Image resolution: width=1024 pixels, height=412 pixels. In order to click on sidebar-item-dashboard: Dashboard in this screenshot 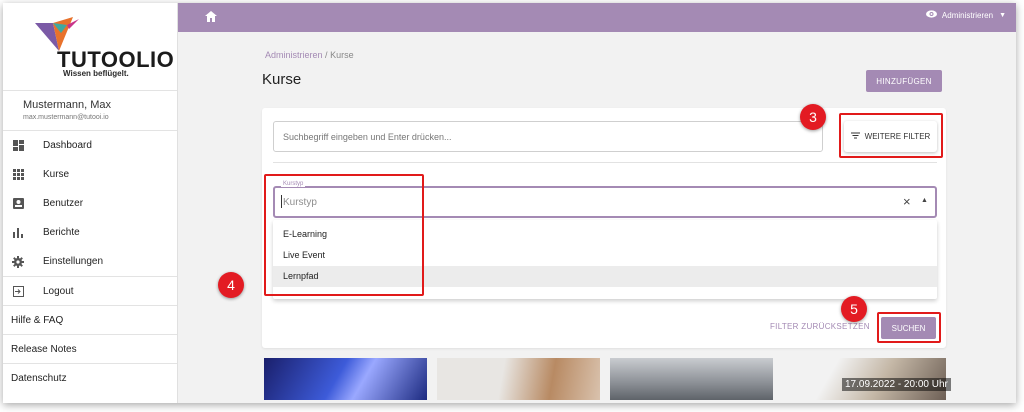, I will do `click(90, 145)`.